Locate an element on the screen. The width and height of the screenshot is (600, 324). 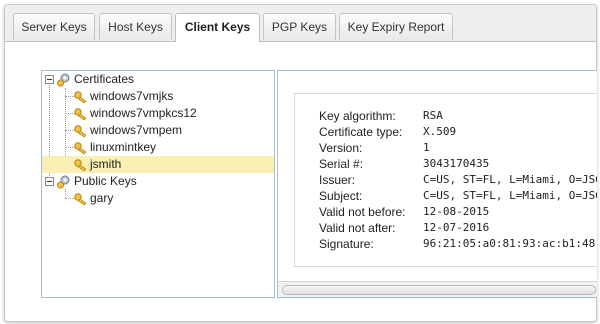
detail-label: Valid not before: is located at coordinates (362, 212).